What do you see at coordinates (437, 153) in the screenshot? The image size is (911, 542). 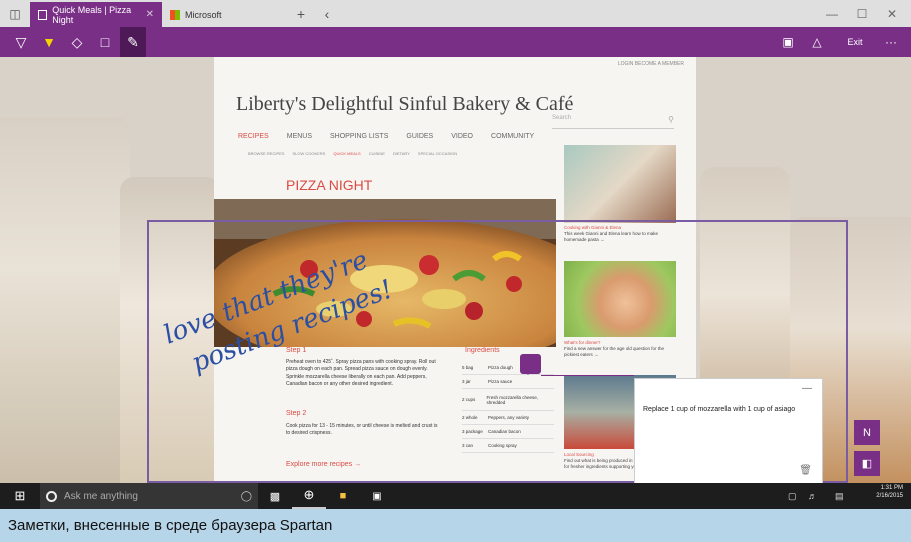 I see `subnav-item: SPECIAL OCCASION` at bounding box center [437, 153].